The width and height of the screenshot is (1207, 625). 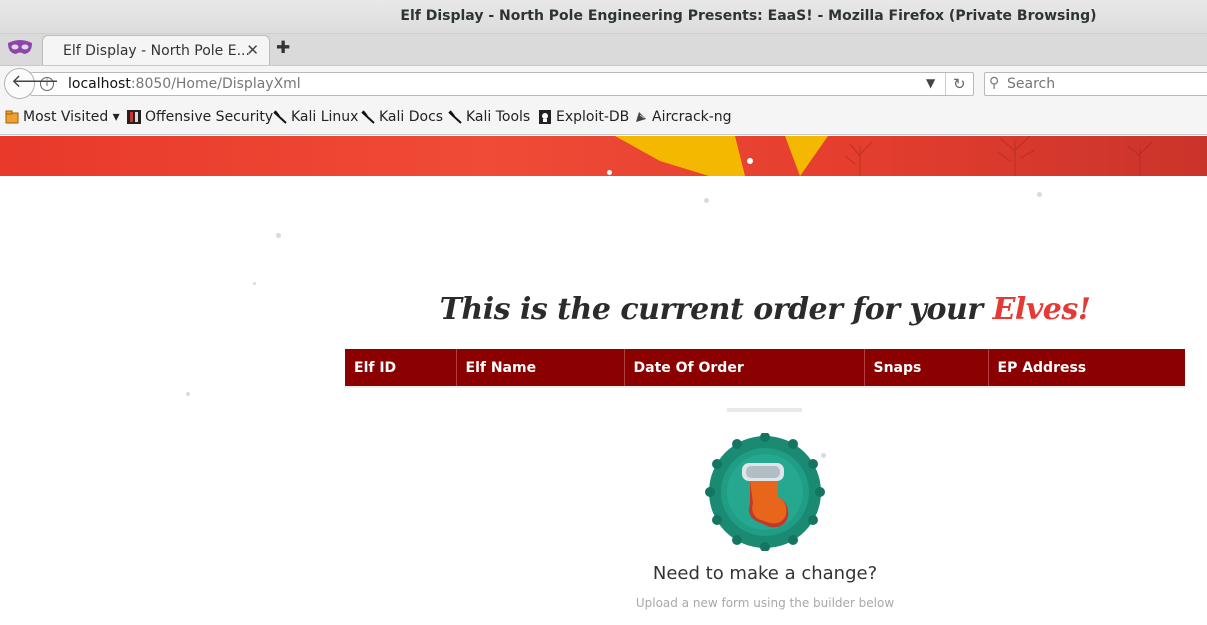 What do you see at coordinates (765, 387) in the screenshot?
I see `table-bottom-rule` at bounding box center [765, 387].